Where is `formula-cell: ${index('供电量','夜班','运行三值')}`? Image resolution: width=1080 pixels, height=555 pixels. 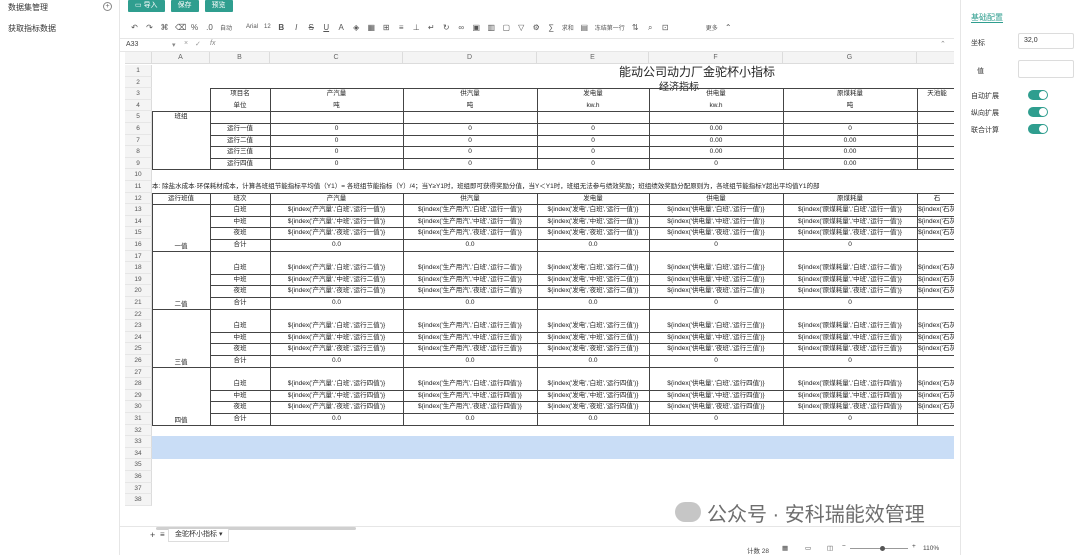
formula-cell: ${index('供电量','夜班','运行三值')} is located at coordinates (716, 349).